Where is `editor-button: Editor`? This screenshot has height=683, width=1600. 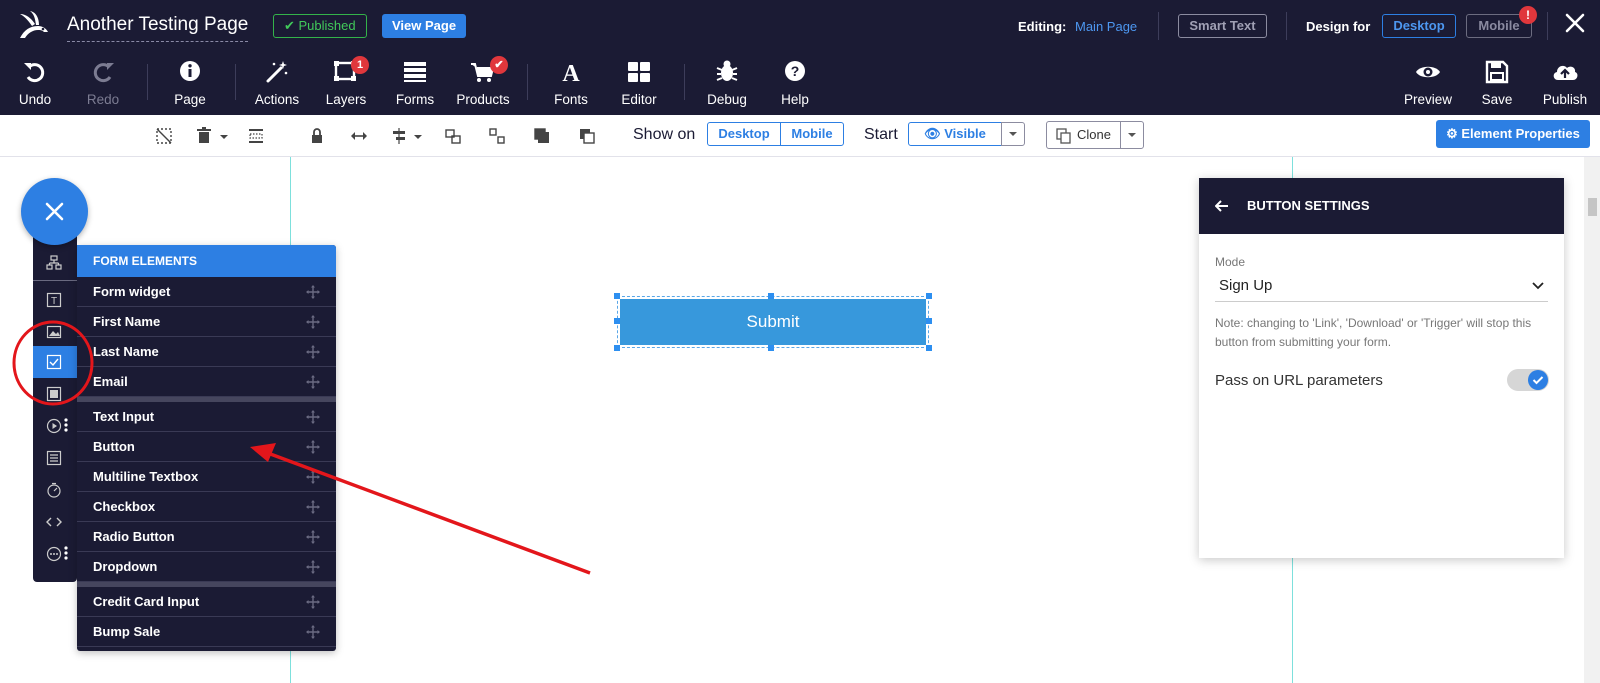 editor-button: Editor is located at coordinates (639, 82).